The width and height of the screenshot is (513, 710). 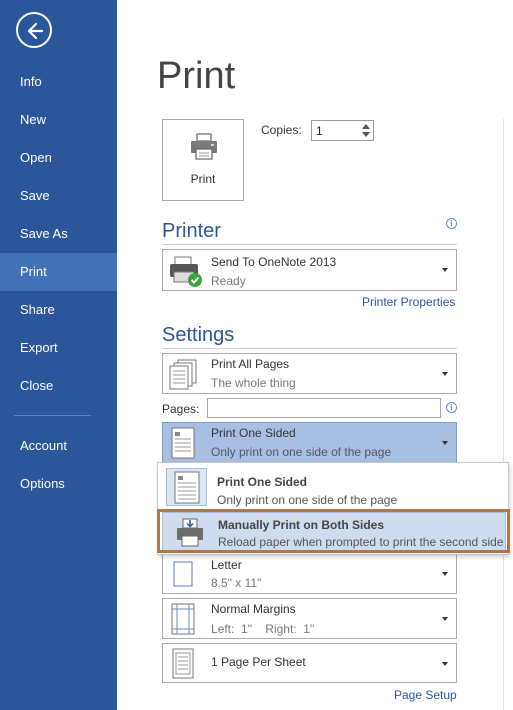 What do you see at coordinates (198, 335) in the screenshot?
I see `settings-heading: Settings` at bounding box center [198, 335].